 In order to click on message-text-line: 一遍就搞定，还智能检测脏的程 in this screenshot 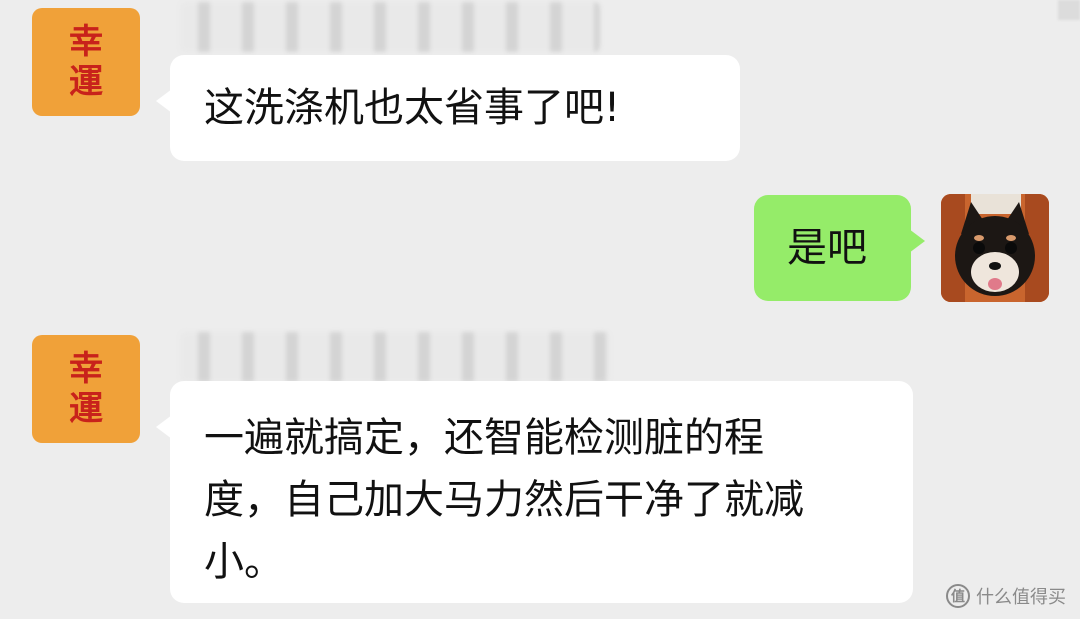, I will do `click(484, 438)`.